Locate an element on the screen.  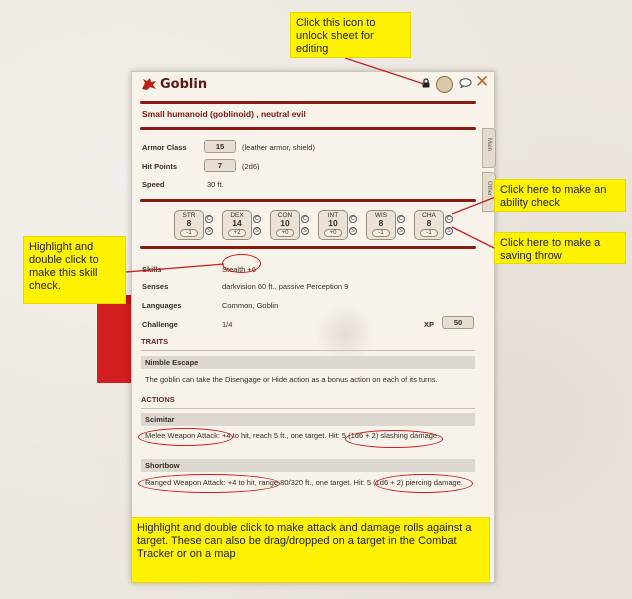
saving-throw-button-str: S is located at coordinates (209, 231).